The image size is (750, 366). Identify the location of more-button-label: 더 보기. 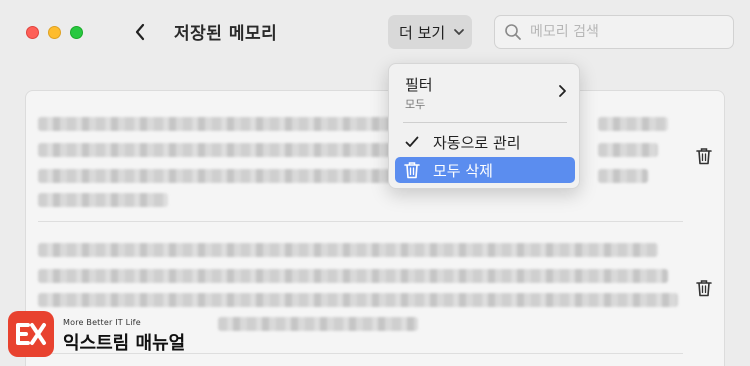
(422, 32).